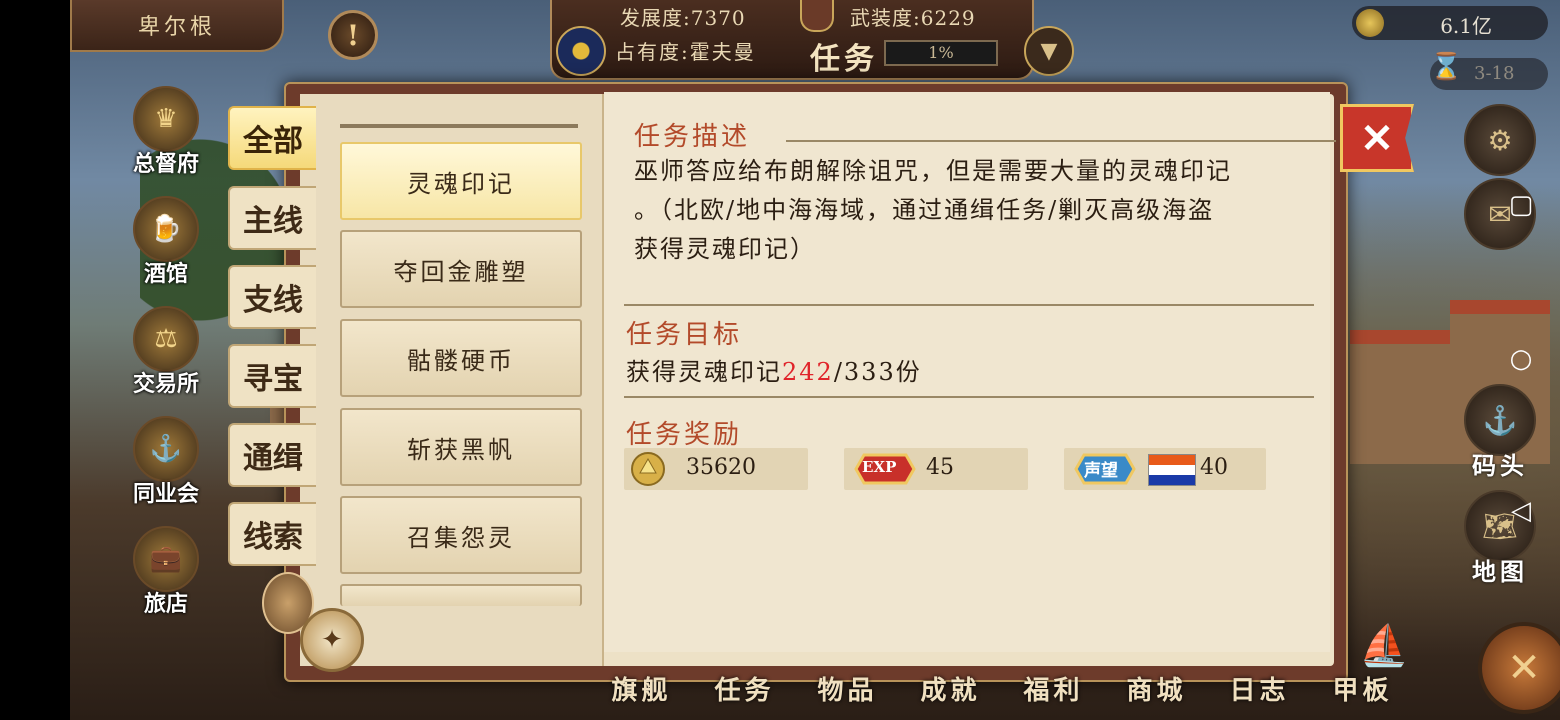 This screenshot has width=1560, height=720. Describe the element at coordinates (1377, 138) in the screenshot. I see `close-button: ✕` at that location.